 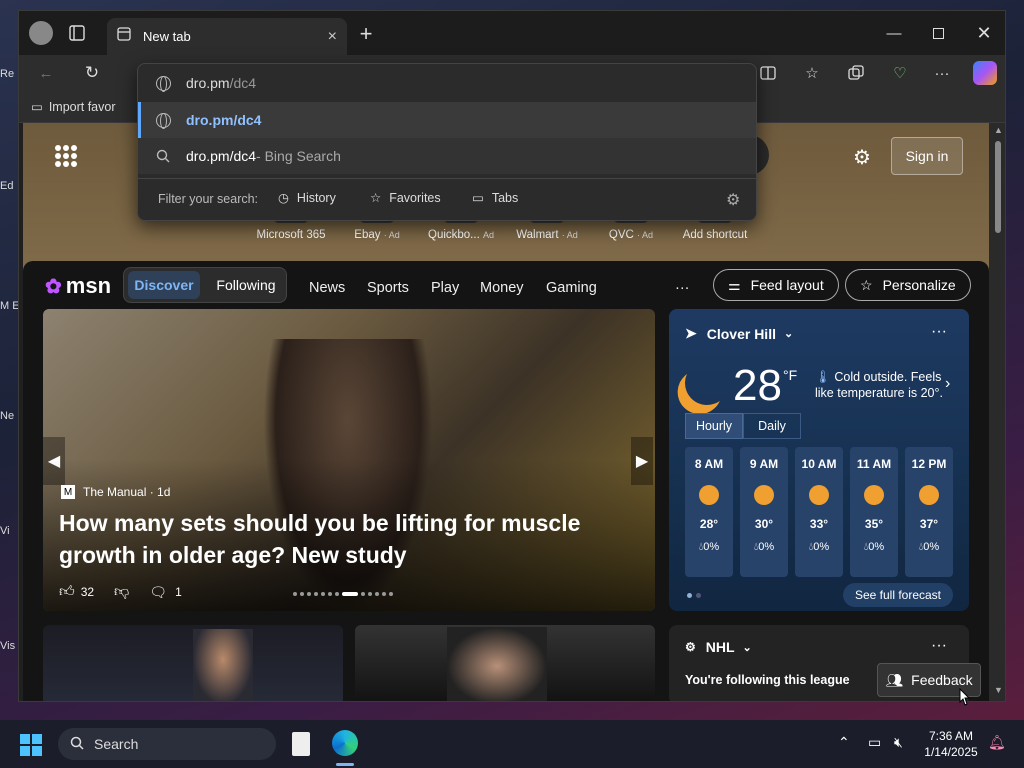 What do you see at coordinates (908, 285) in the screenshot?
I see `personalize-button: ☆ Personalize` at bounding box center [908, 285].